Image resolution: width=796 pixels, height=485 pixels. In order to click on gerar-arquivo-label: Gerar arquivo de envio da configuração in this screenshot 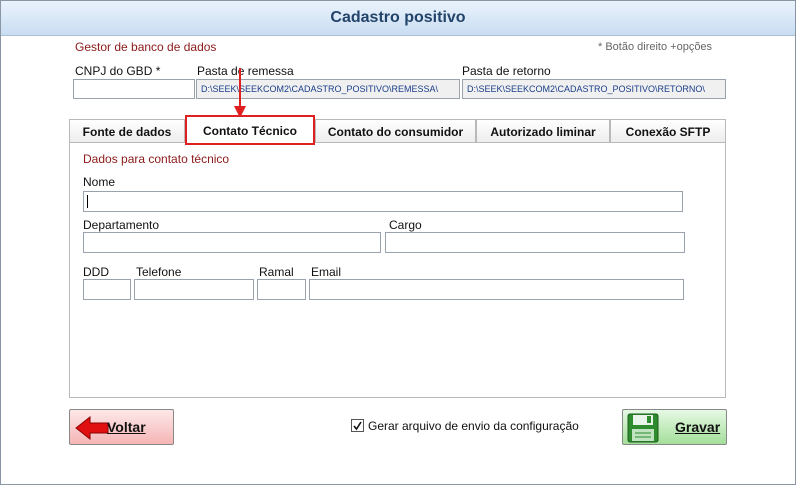, I will do `click(473, 426)`.